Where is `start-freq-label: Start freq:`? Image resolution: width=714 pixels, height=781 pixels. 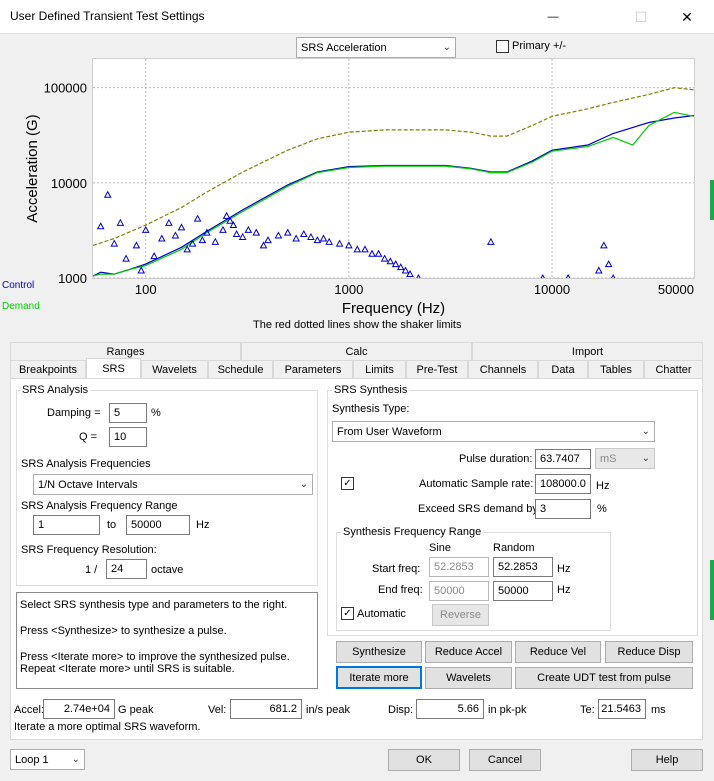
start-freq-label: Start freq: is located at coordinates (396, 569).